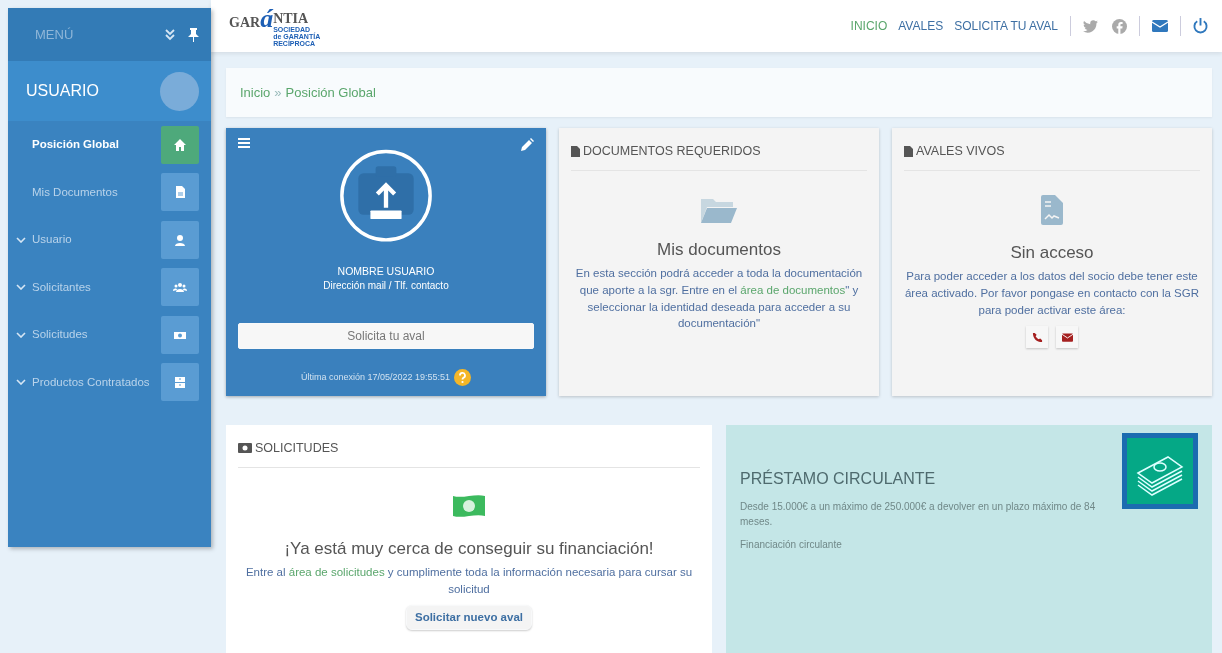  What do you see at coordinates (62, 91) in the screenshot?
I see `user-name: USUARIO` at bounding box center [62, 91].